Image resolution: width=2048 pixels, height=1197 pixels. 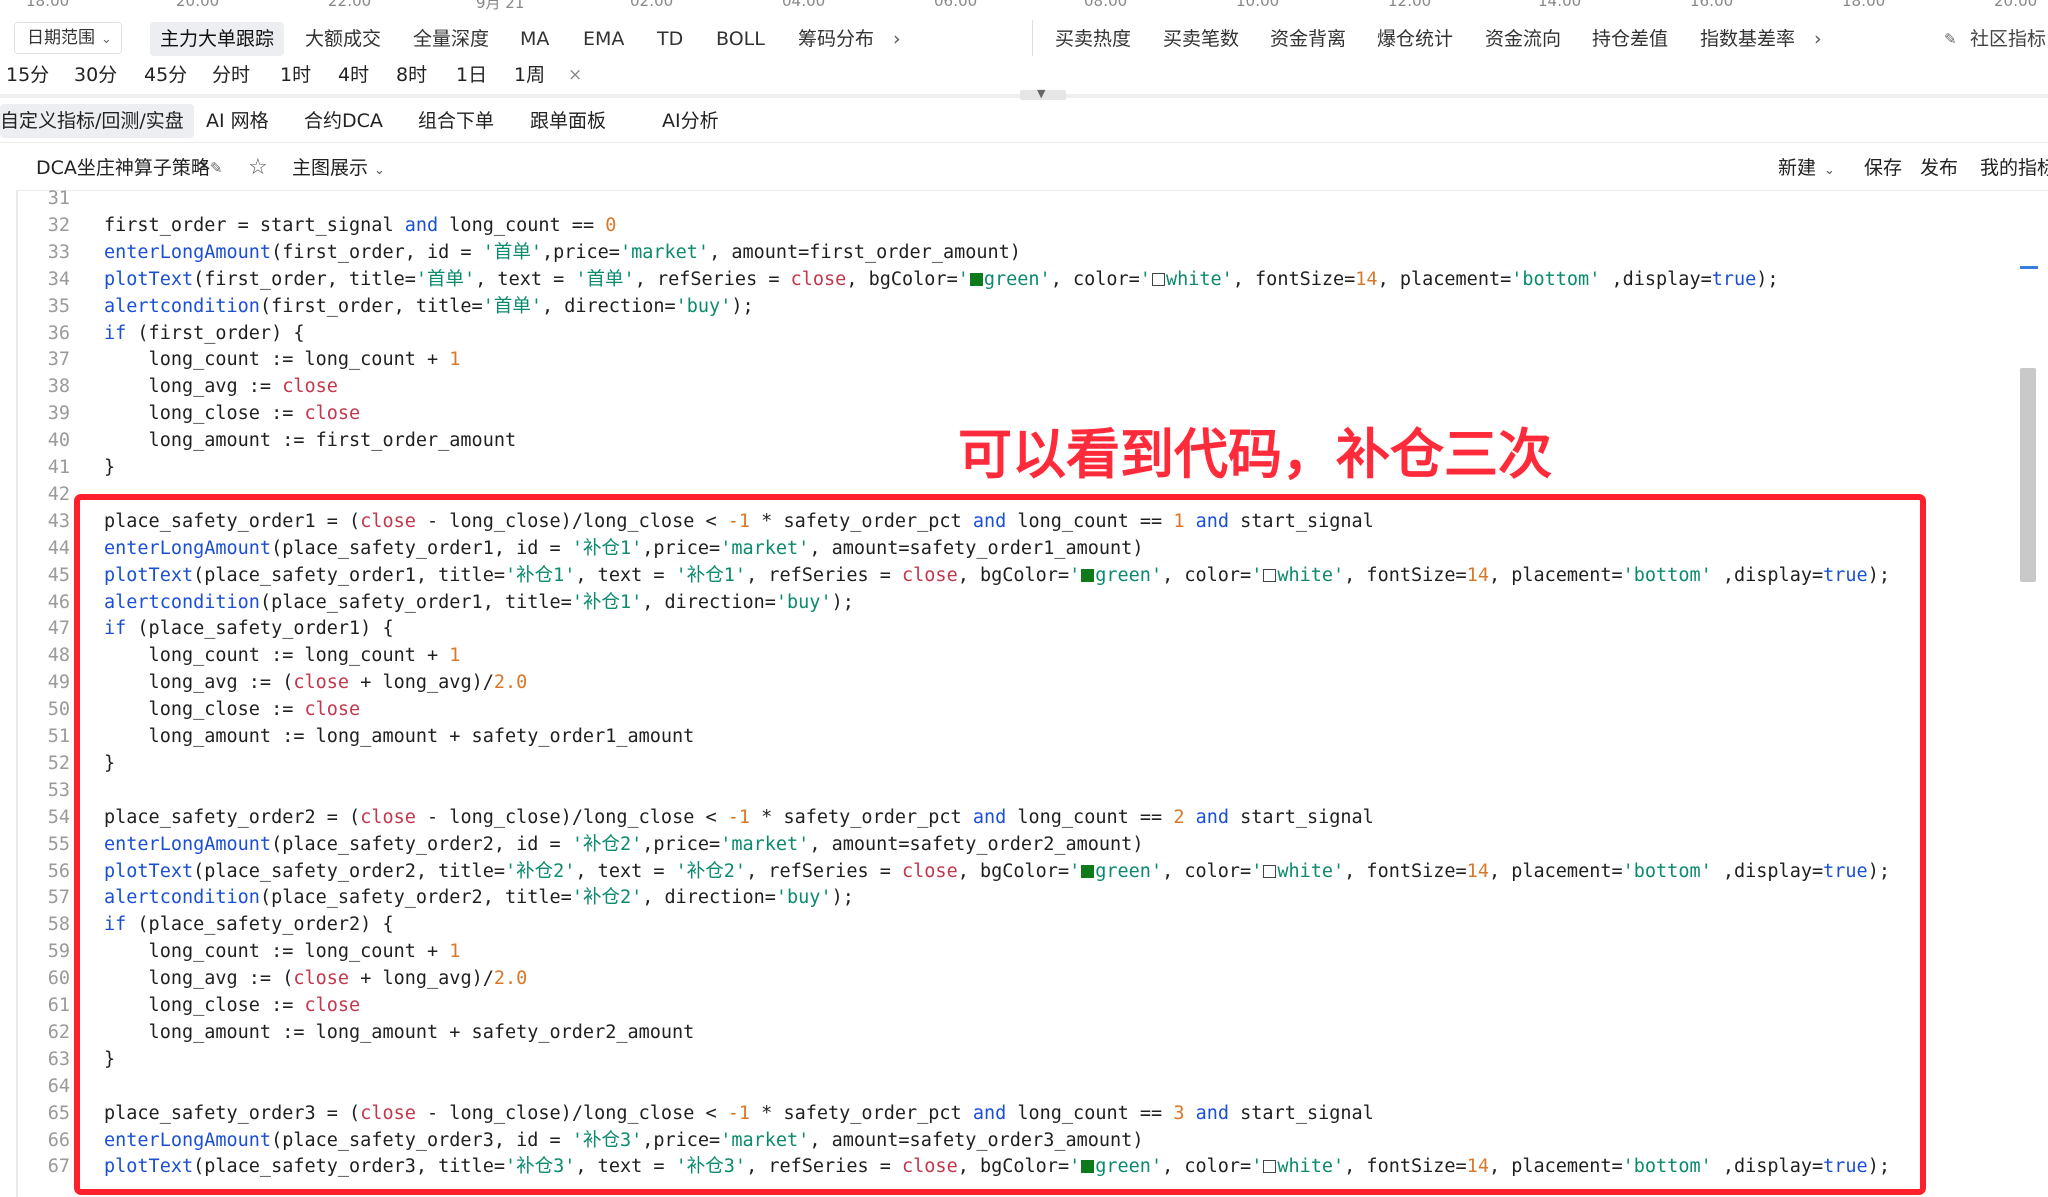 I want to click on time-axis-label: 16:00, so click(x=1712, y=5).